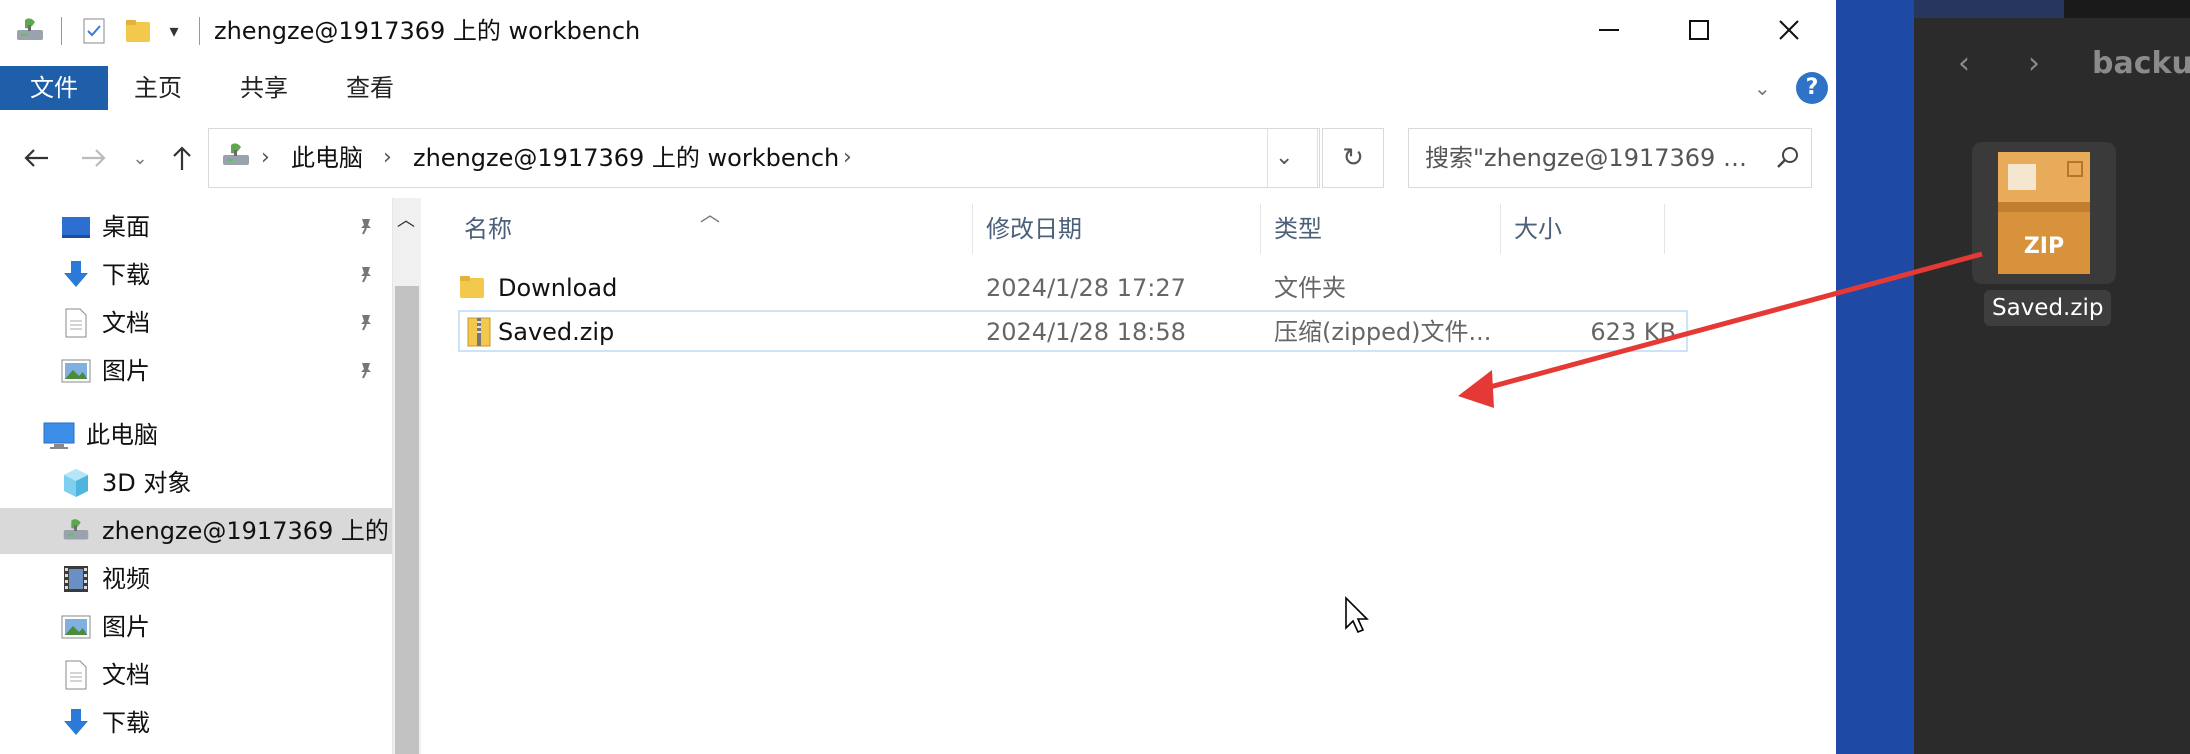  Describe the element at coordinates (327, 158) in the screenshot. I see `breadcrumb-this-pc: 此电脑` at that location.